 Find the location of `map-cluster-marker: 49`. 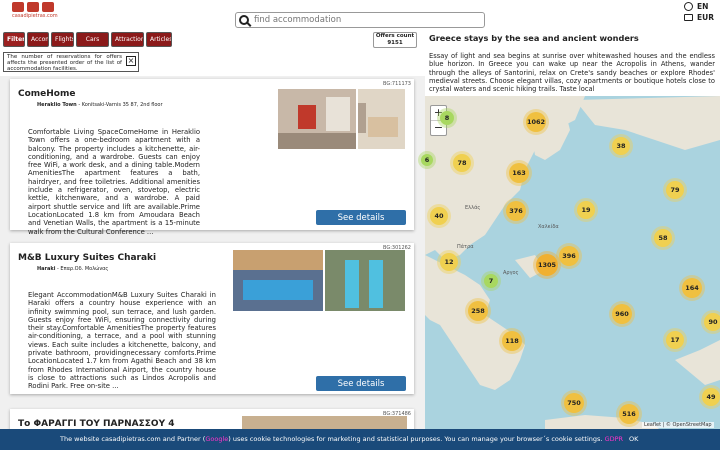

map-cluster-marker: 49 is located at coordinates (711, 397).